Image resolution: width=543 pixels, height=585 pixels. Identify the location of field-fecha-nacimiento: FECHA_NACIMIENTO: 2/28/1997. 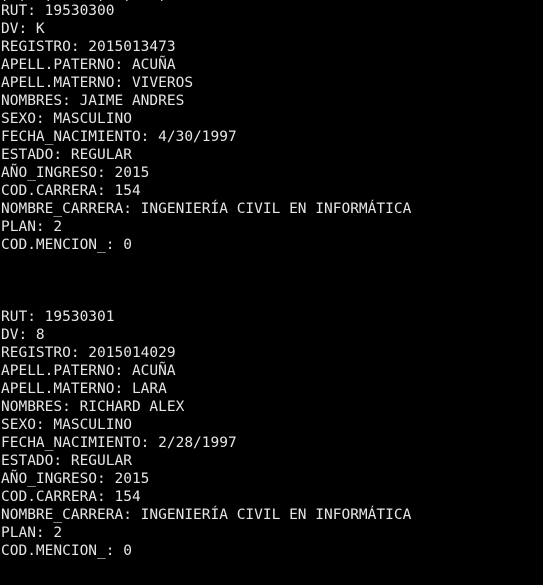
(119, 443).